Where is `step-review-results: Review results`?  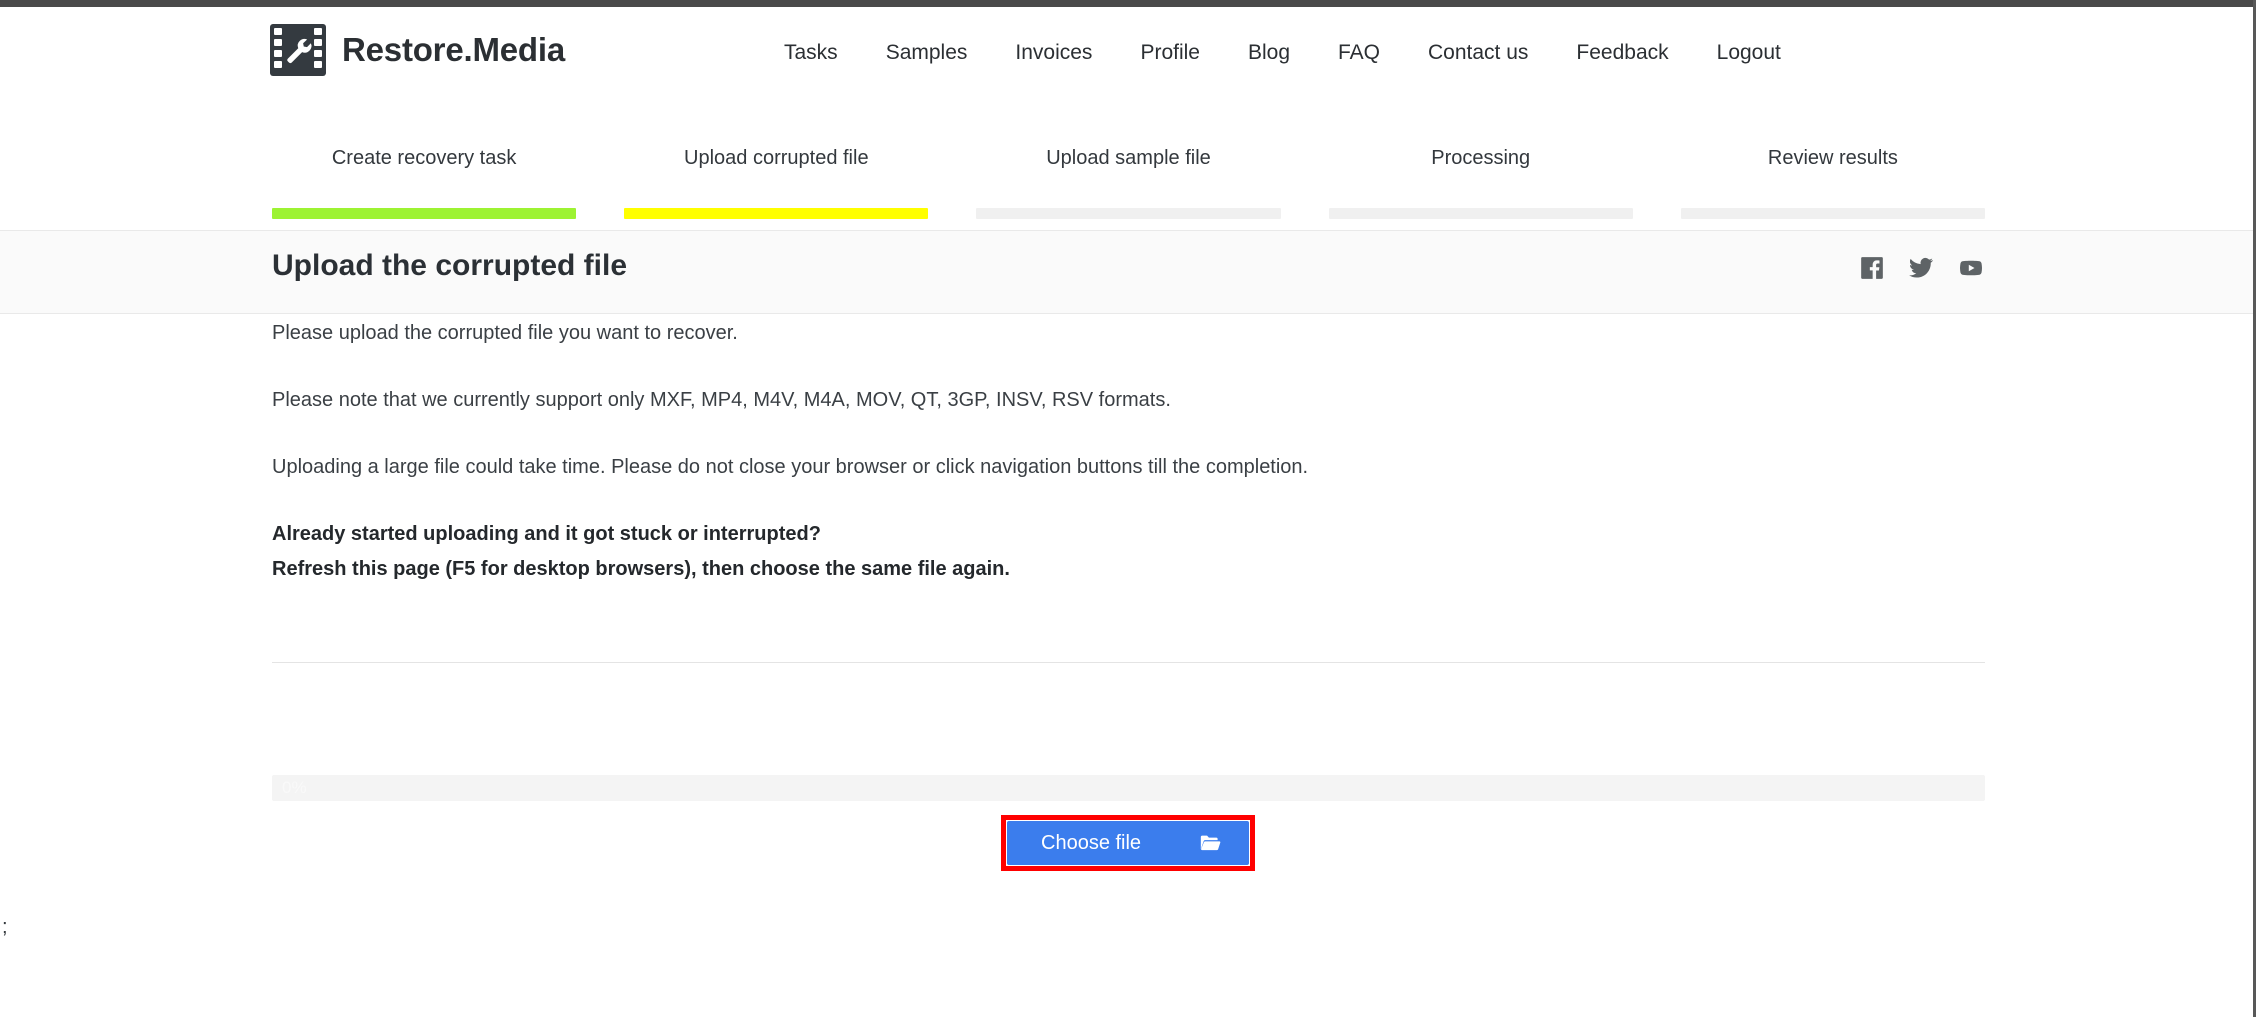
step-review-results: Review results is located at coordinates (1833, 167).